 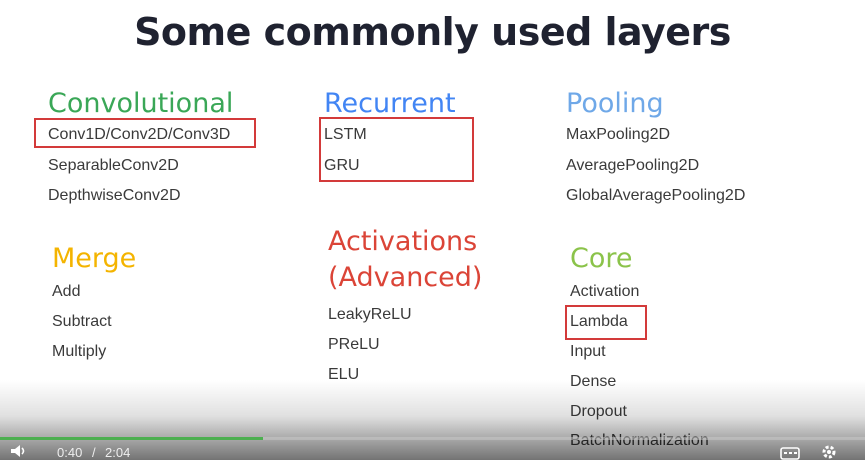 What do you see at coordinates (370, 314) in the screenshot?
I see `list-item: LeakyReLU` at bounding box center [370, 314].